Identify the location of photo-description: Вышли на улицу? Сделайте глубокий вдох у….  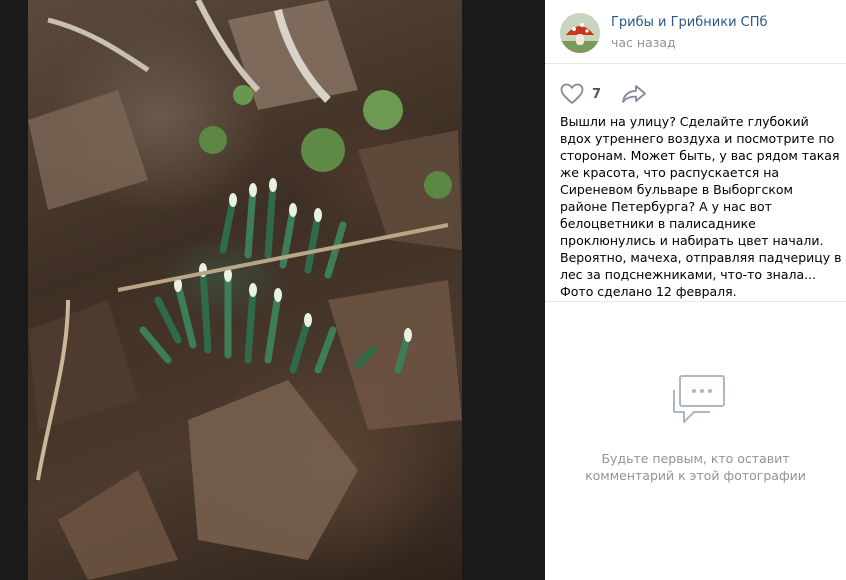
(701, 206).